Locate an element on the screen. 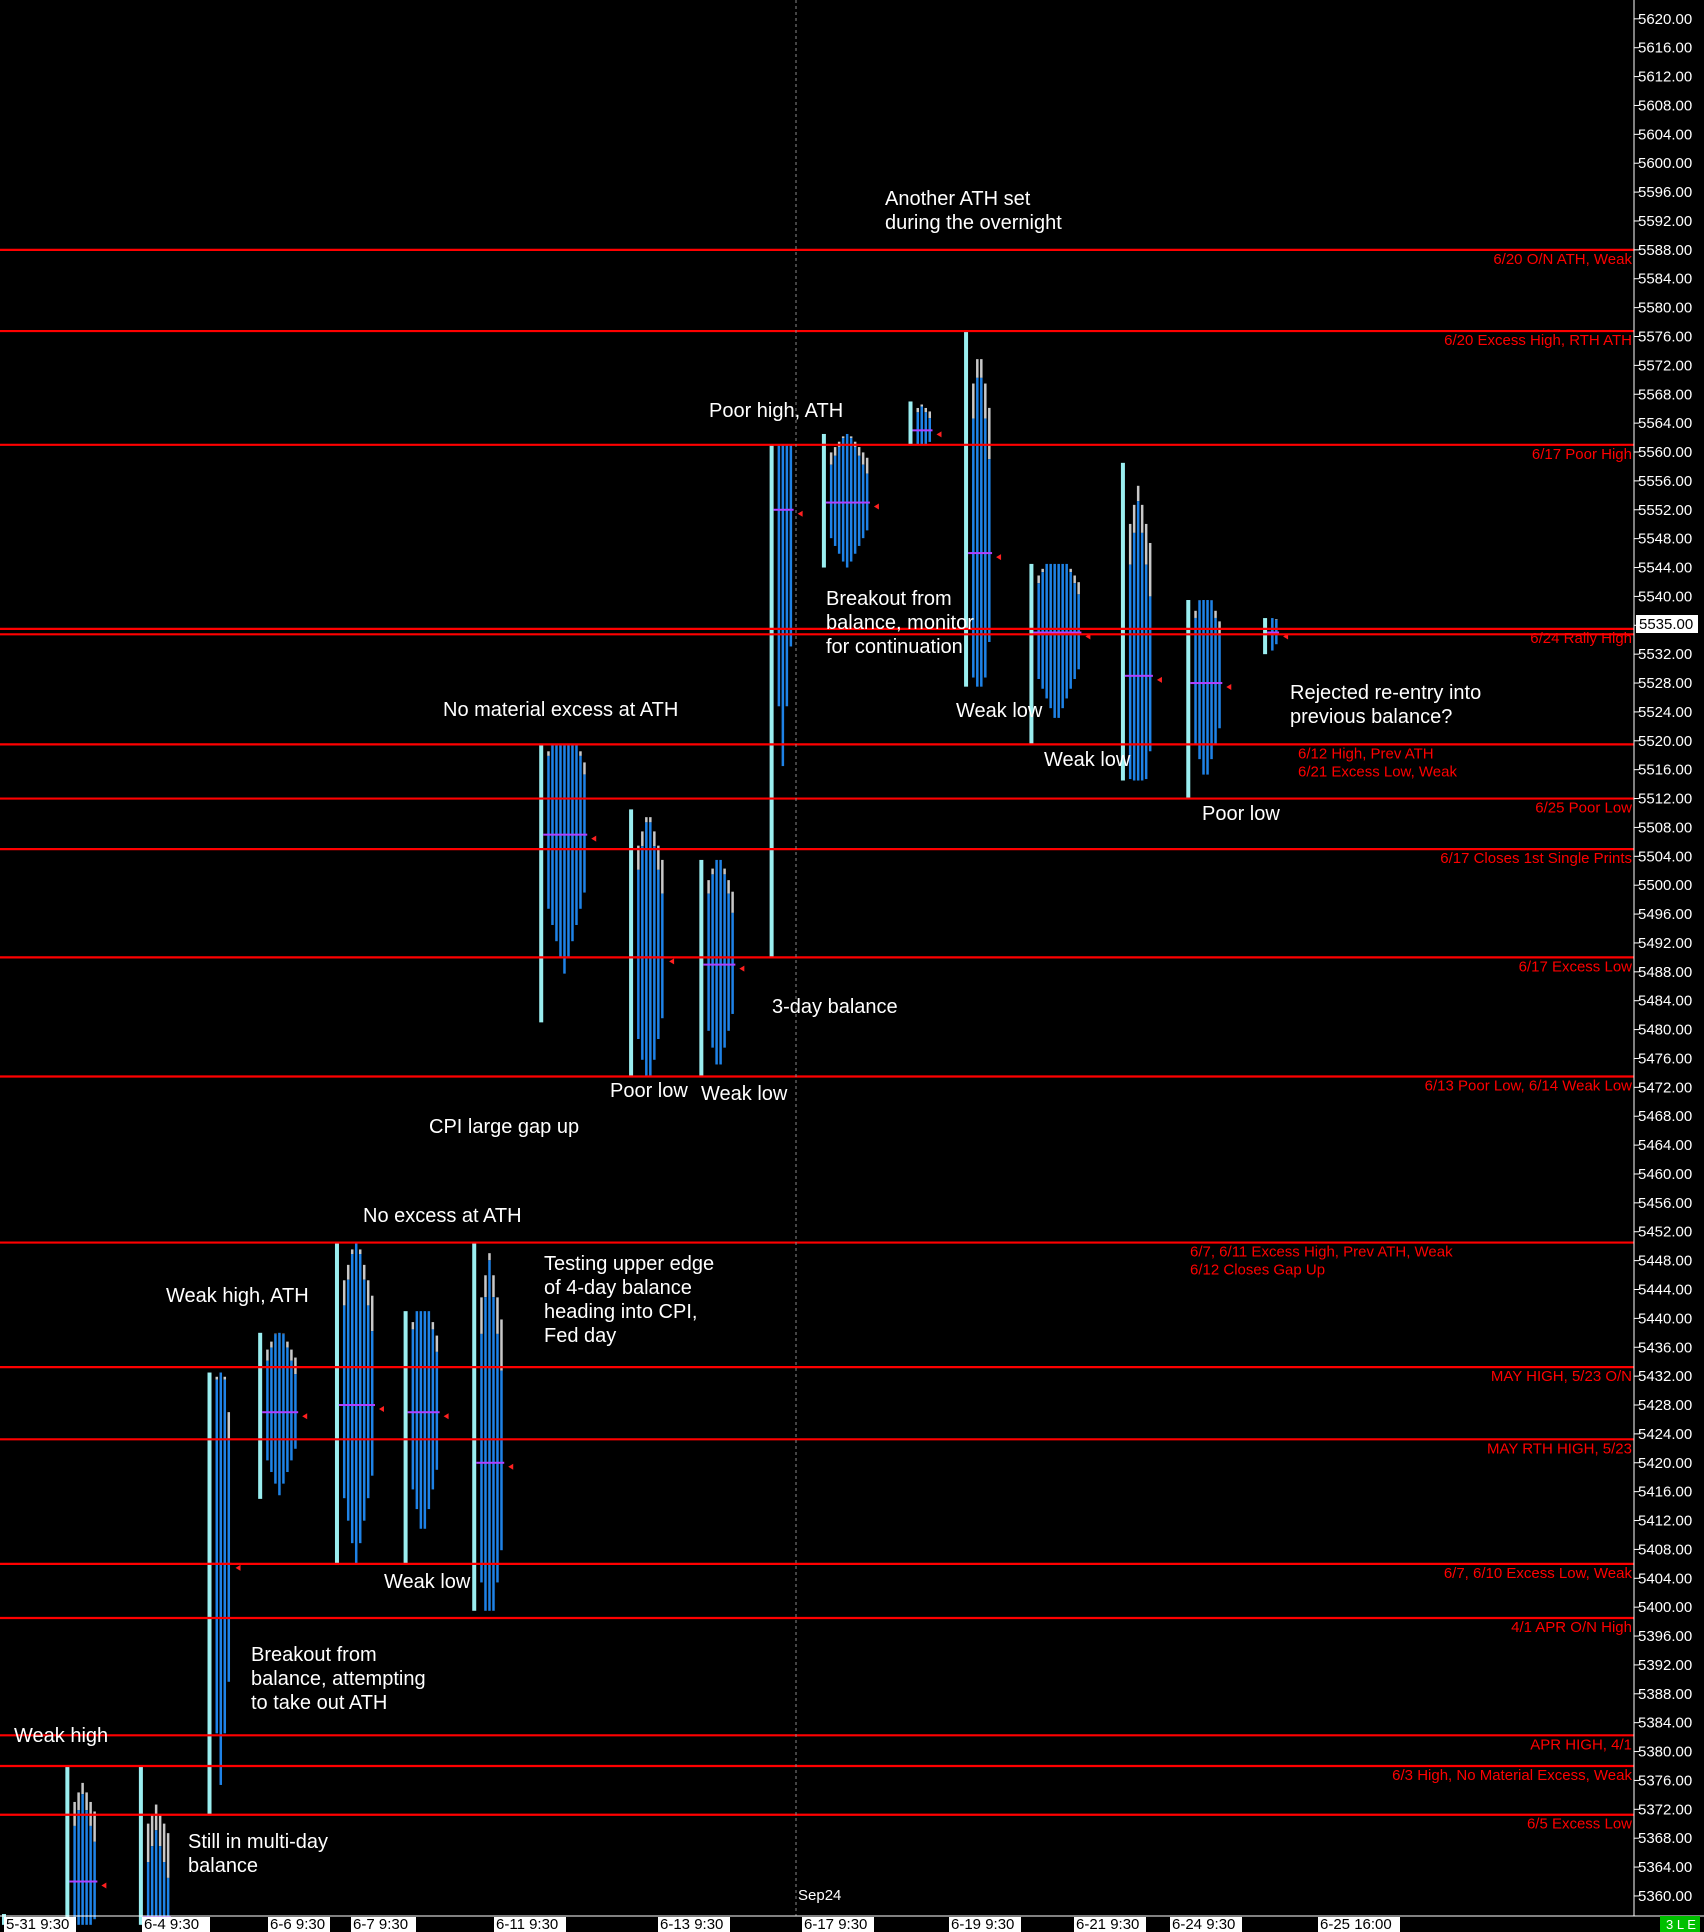  price-tick-label: 5360.00 is located at coordinates (1665, 1896).